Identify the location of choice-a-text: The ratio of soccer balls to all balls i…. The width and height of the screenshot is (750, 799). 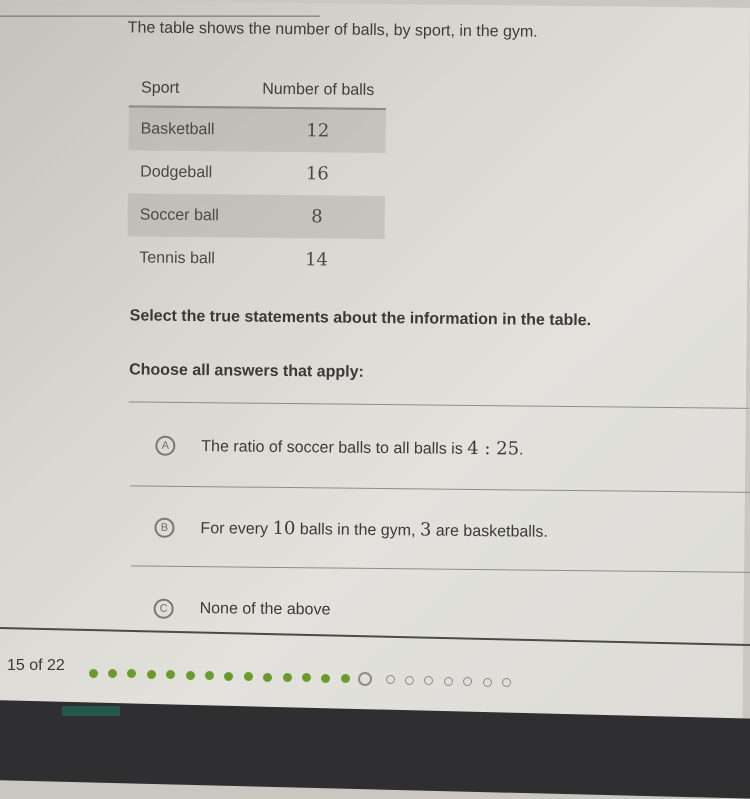
(362, 448).